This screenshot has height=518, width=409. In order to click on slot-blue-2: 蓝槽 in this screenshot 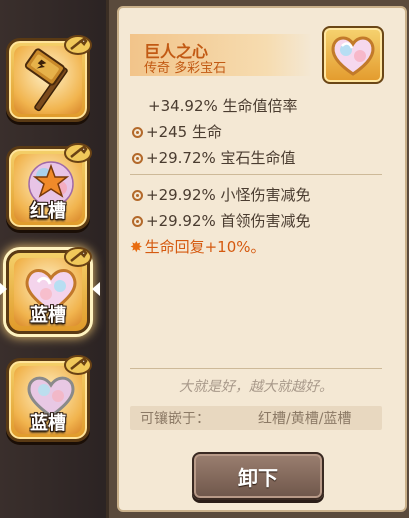, I will do `click(49, 398)`.